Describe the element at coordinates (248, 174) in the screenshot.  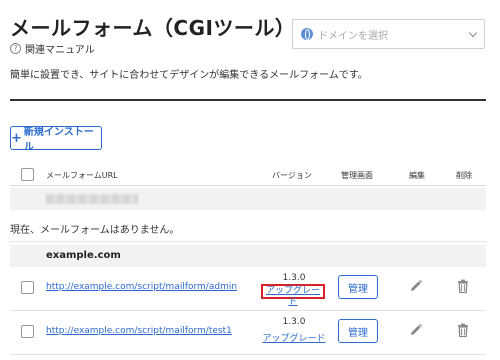
I see `table-header: メールフォームURL バージョン 管理画面 編集 削除` at that location.